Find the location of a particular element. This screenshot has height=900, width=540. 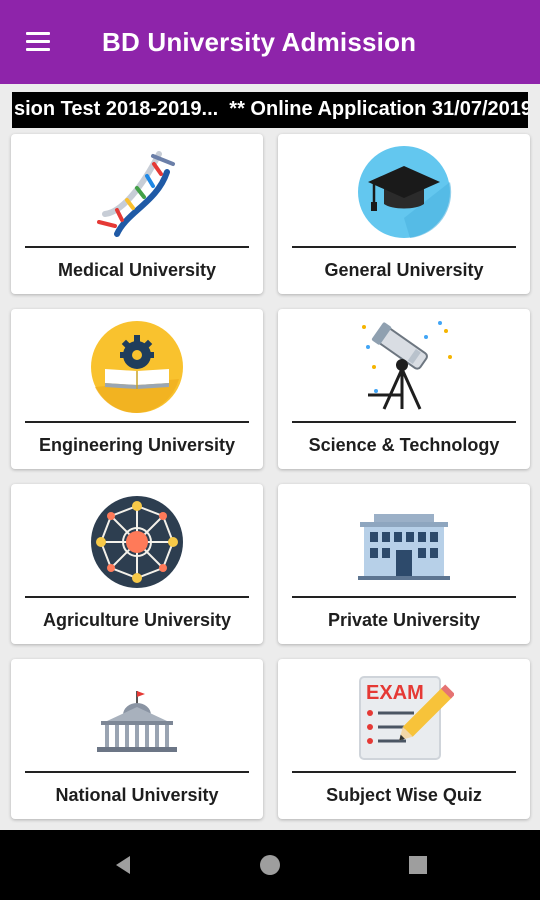

medical-university-card: Medical University is located at coordinates (137, 214).